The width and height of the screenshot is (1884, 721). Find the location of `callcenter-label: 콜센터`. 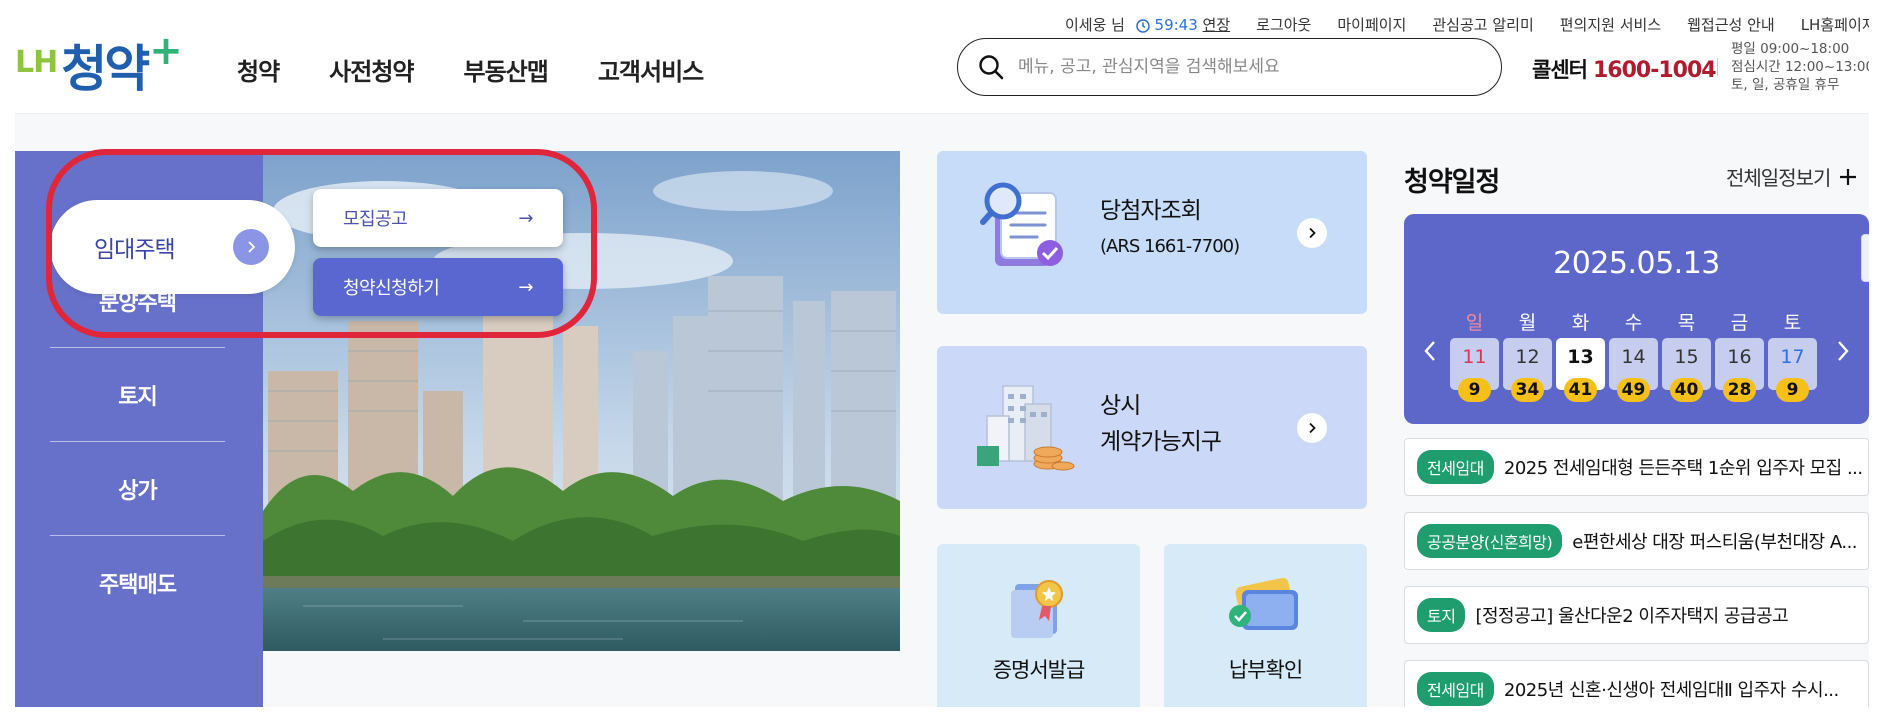

callcenter-label: 콜센터 is located at coordinates (1560, 70).